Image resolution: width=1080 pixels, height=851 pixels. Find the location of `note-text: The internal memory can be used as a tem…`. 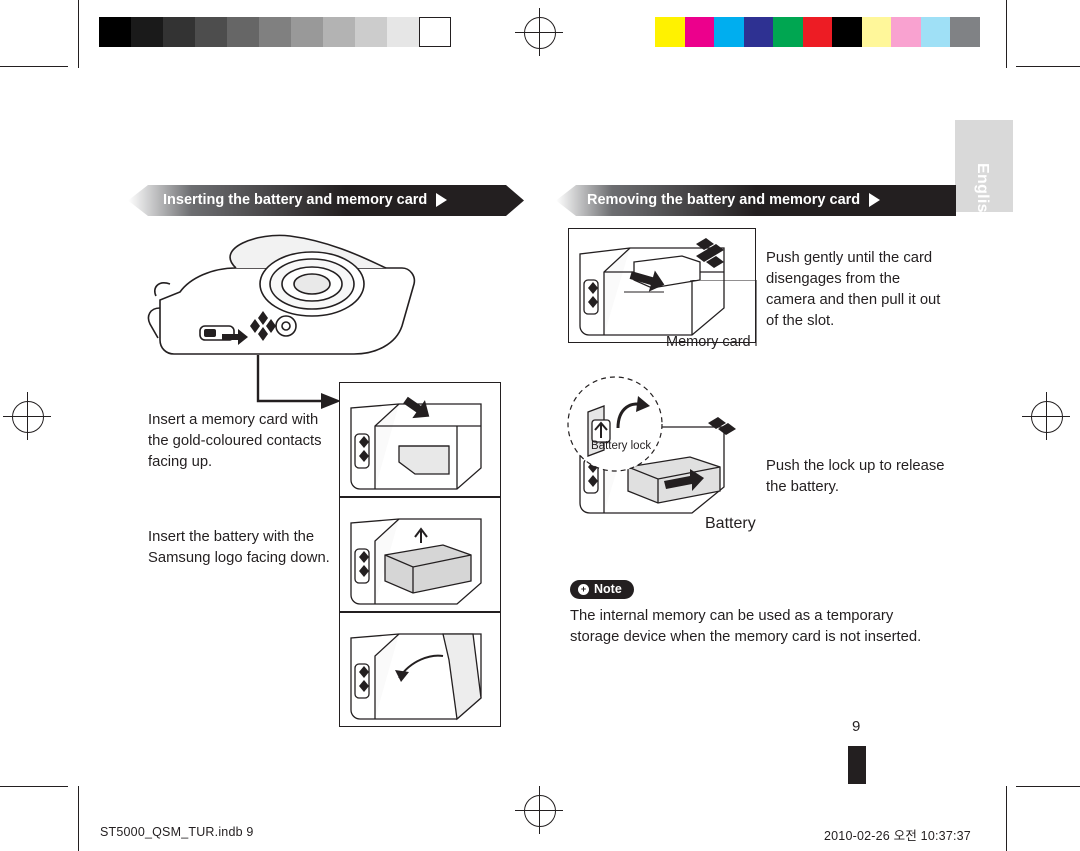

note-text: The internal memory can be used as a tem… is located at coordinates (746, 626).